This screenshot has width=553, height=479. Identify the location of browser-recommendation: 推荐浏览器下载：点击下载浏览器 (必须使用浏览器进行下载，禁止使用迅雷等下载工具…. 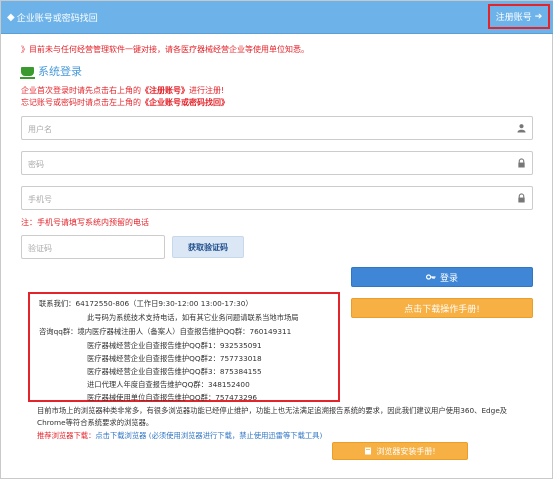
(179, 436).